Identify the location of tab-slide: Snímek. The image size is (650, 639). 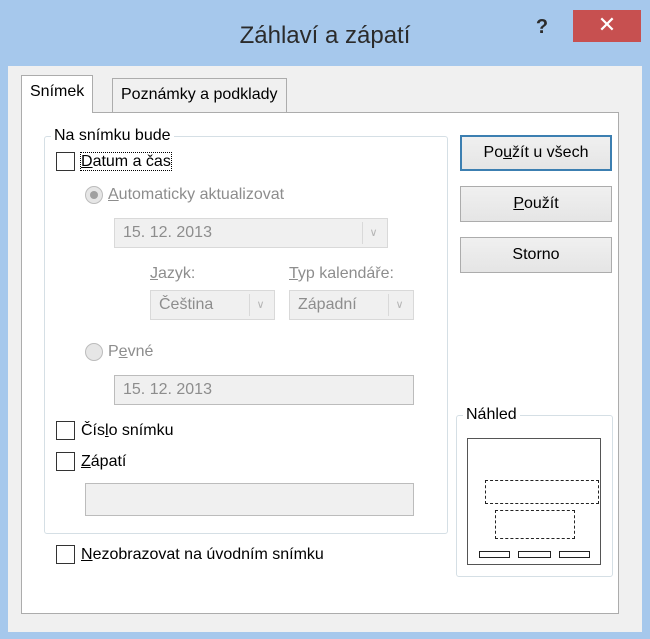
(57, 94).